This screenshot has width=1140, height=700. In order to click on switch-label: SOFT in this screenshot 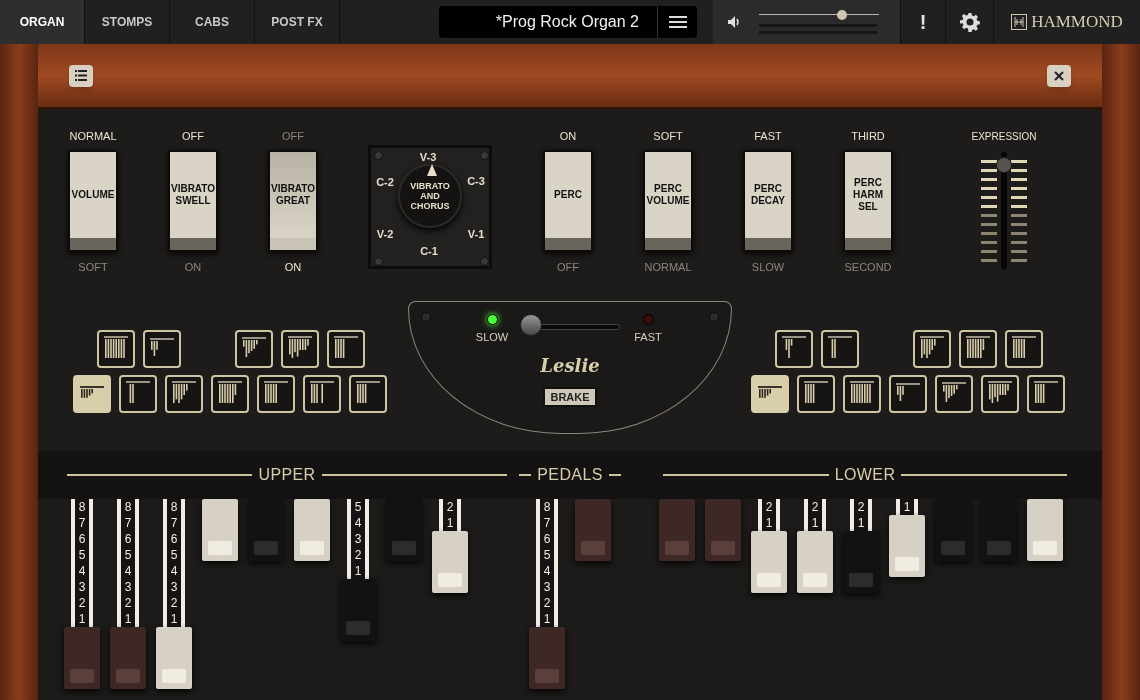, I will do `click(93, 267)`.